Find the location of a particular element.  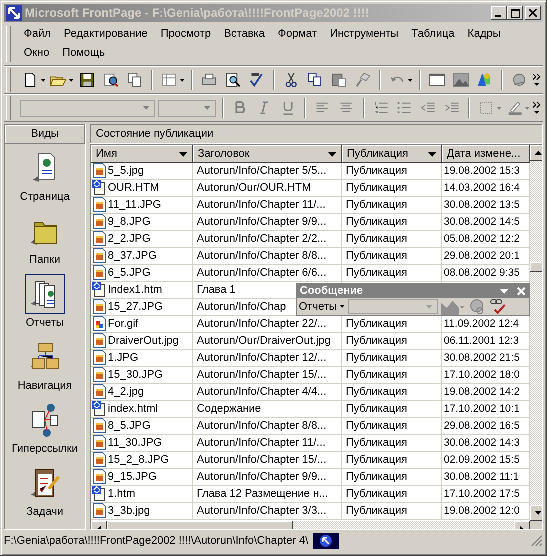

save-icon is located at coordinates (87, 80).